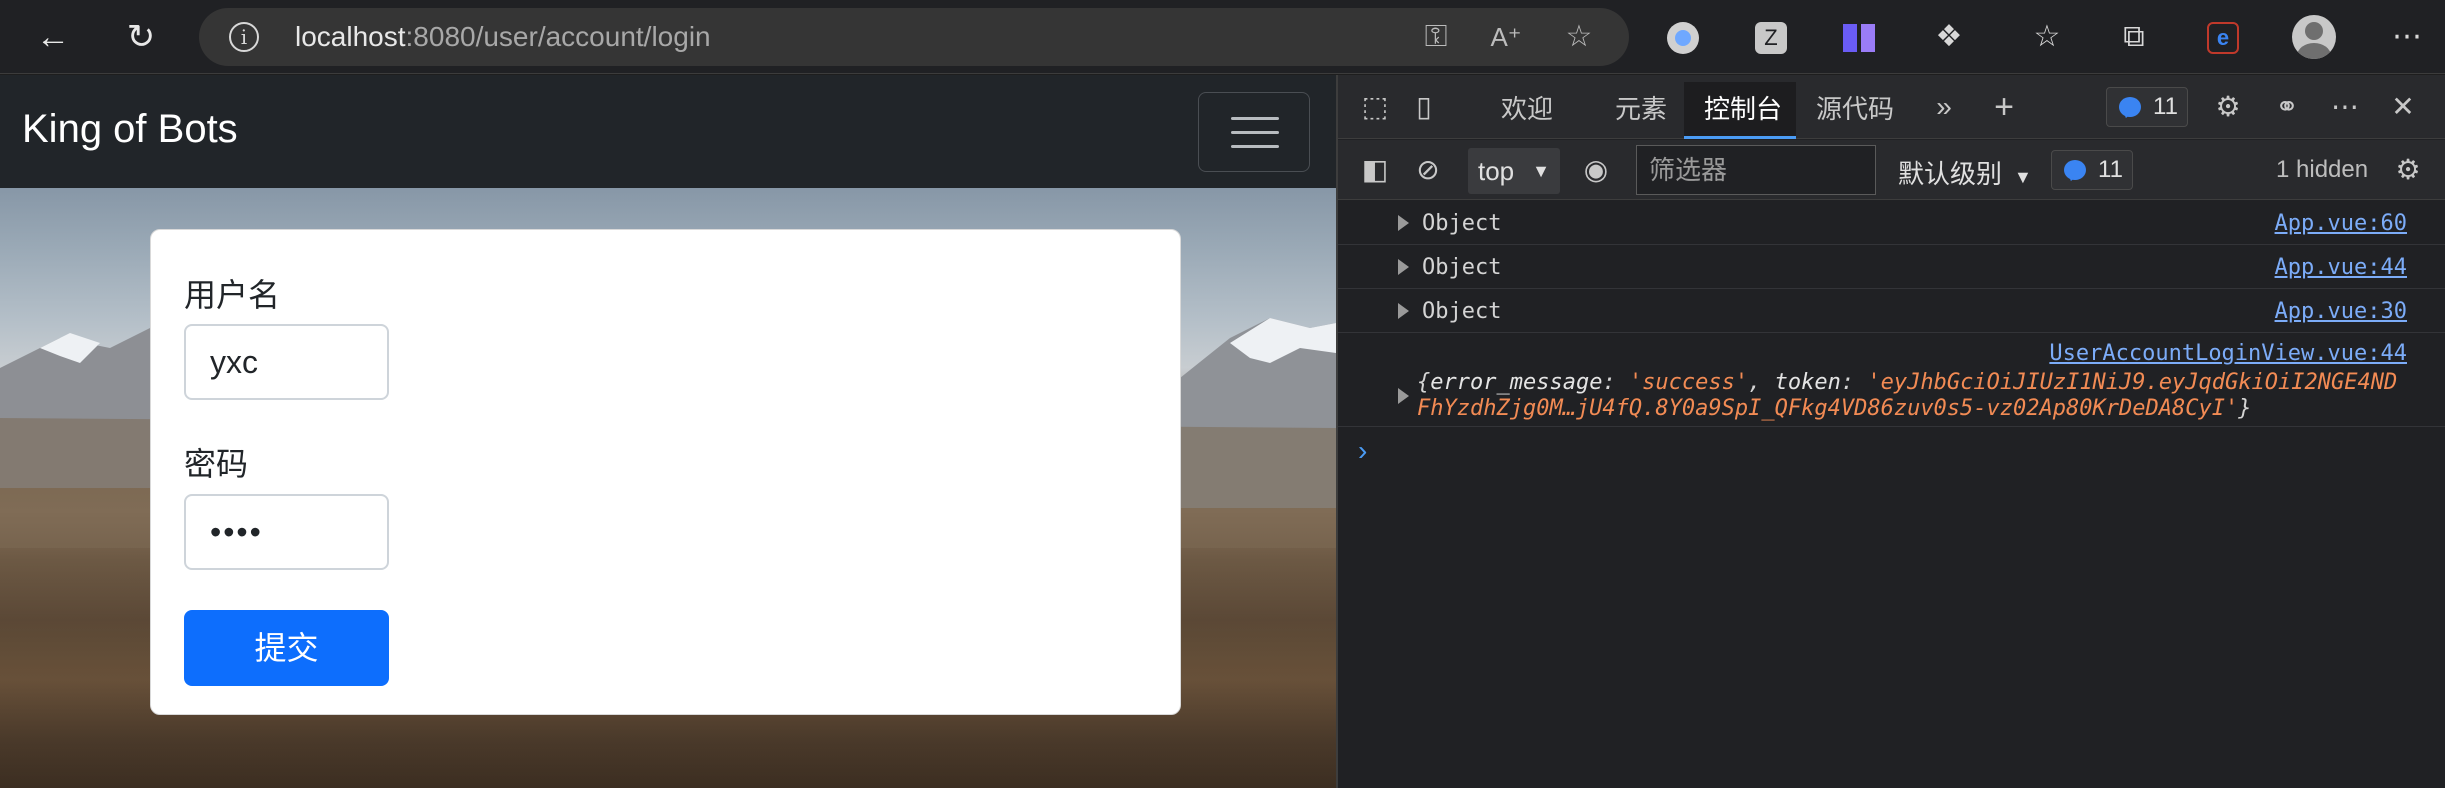 This screenshot has width=2445, height=788. What do you see at coordinates (2147, 107) in the screenshot?
I see `issues-badge: 11` at bounding box center [2147, 107].